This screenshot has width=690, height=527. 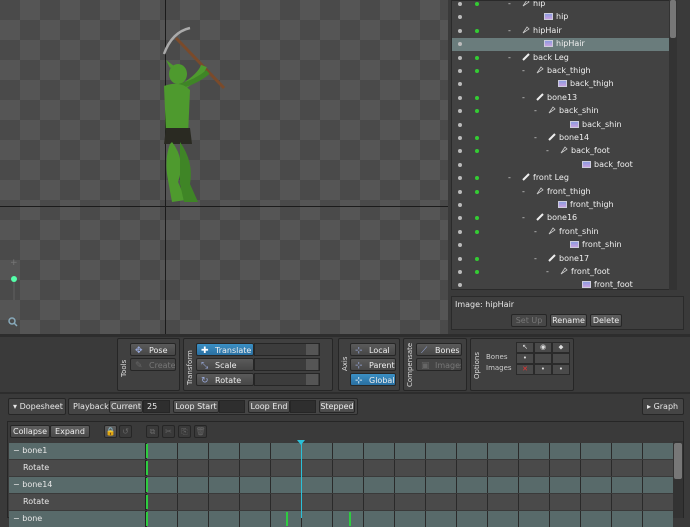 What do you see at coordinates (561, 111) in the screenshot?
I see `tree-row: - back_shin` at bounding box center [561, 111].